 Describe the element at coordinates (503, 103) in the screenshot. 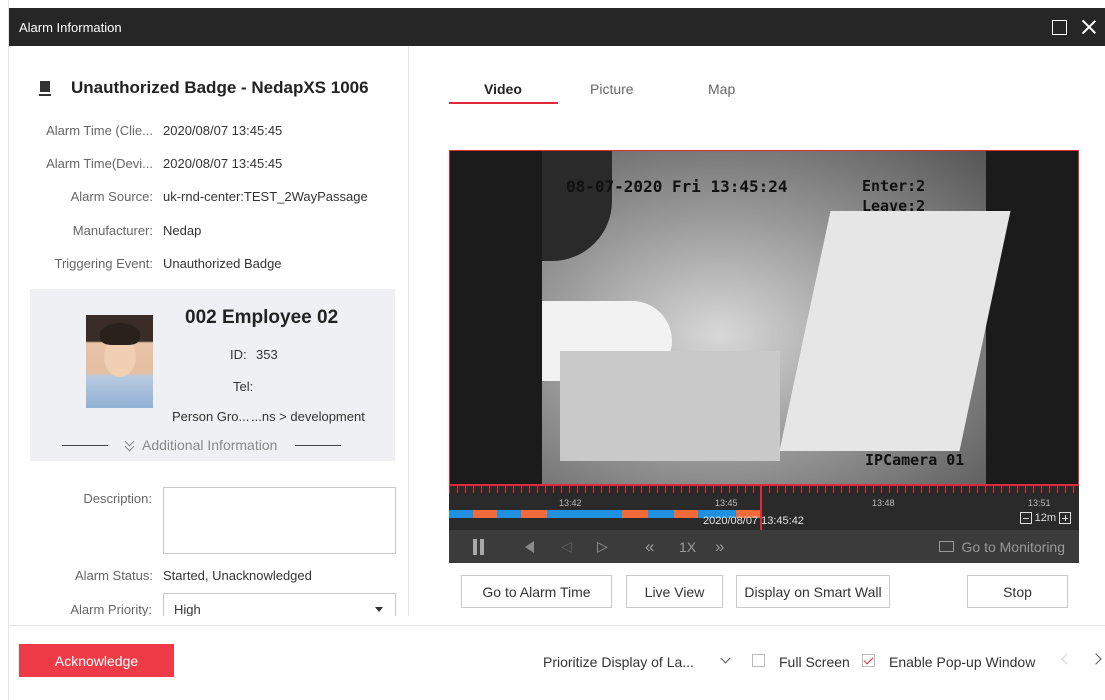

I see `active-tab-indicator` at that location.